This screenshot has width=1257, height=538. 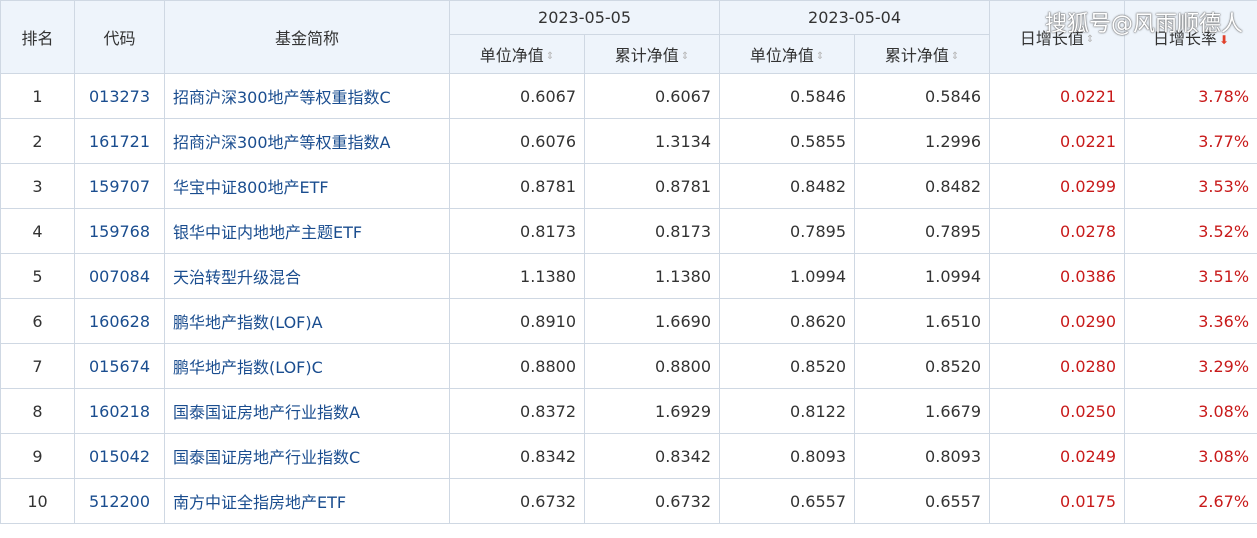 I want to click on unit-nav-1-cell: 1.1380, so click(x=517, y=276).